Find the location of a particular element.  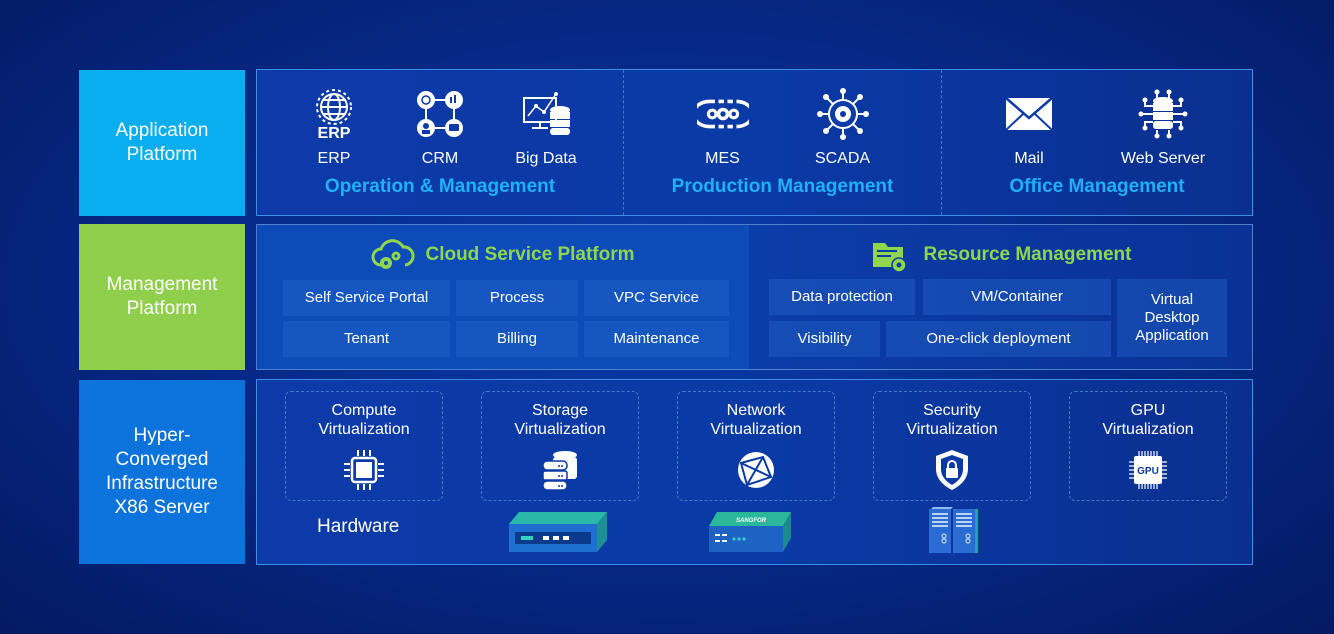

cell-data-protection: Data protection is located at coordinates (842, 297).